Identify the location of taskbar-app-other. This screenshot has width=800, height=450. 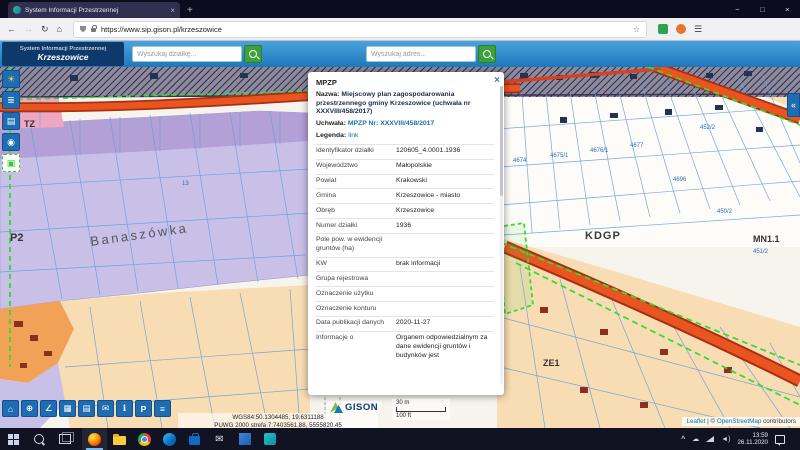
(269, 439).